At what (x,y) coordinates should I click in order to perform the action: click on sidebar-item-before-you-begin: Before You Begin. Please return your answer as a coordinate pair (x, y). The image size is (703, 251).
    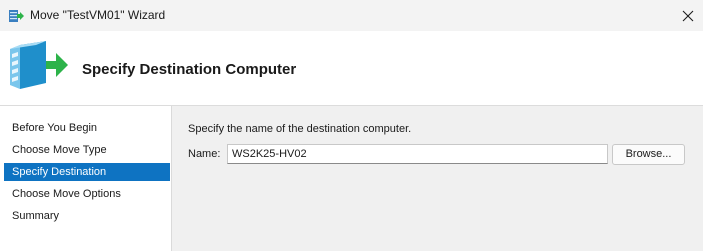
    Looking at the image, I should click on (87, 128).